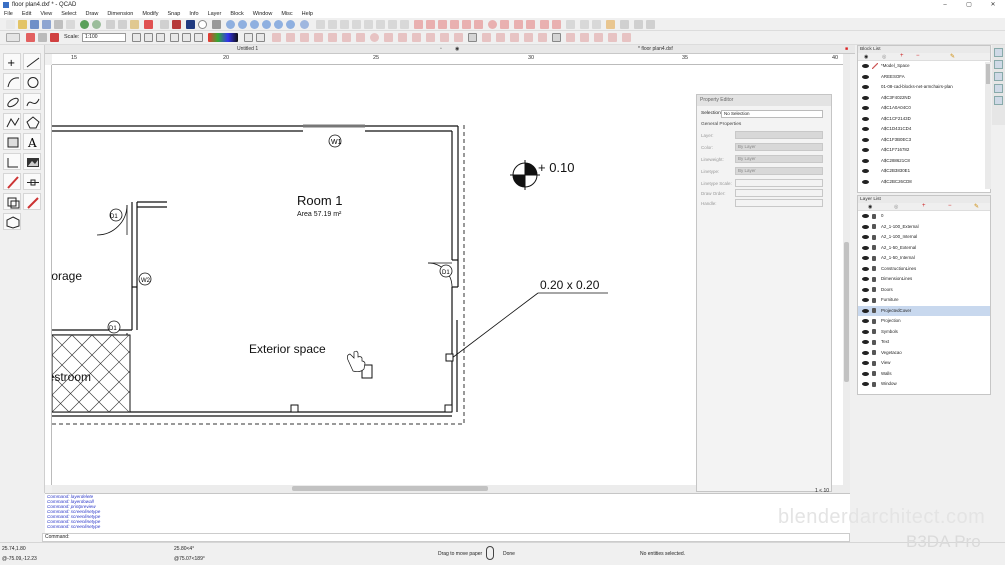  I want to click on block-item: A$C1F3B0EC3, so click(924, 140).